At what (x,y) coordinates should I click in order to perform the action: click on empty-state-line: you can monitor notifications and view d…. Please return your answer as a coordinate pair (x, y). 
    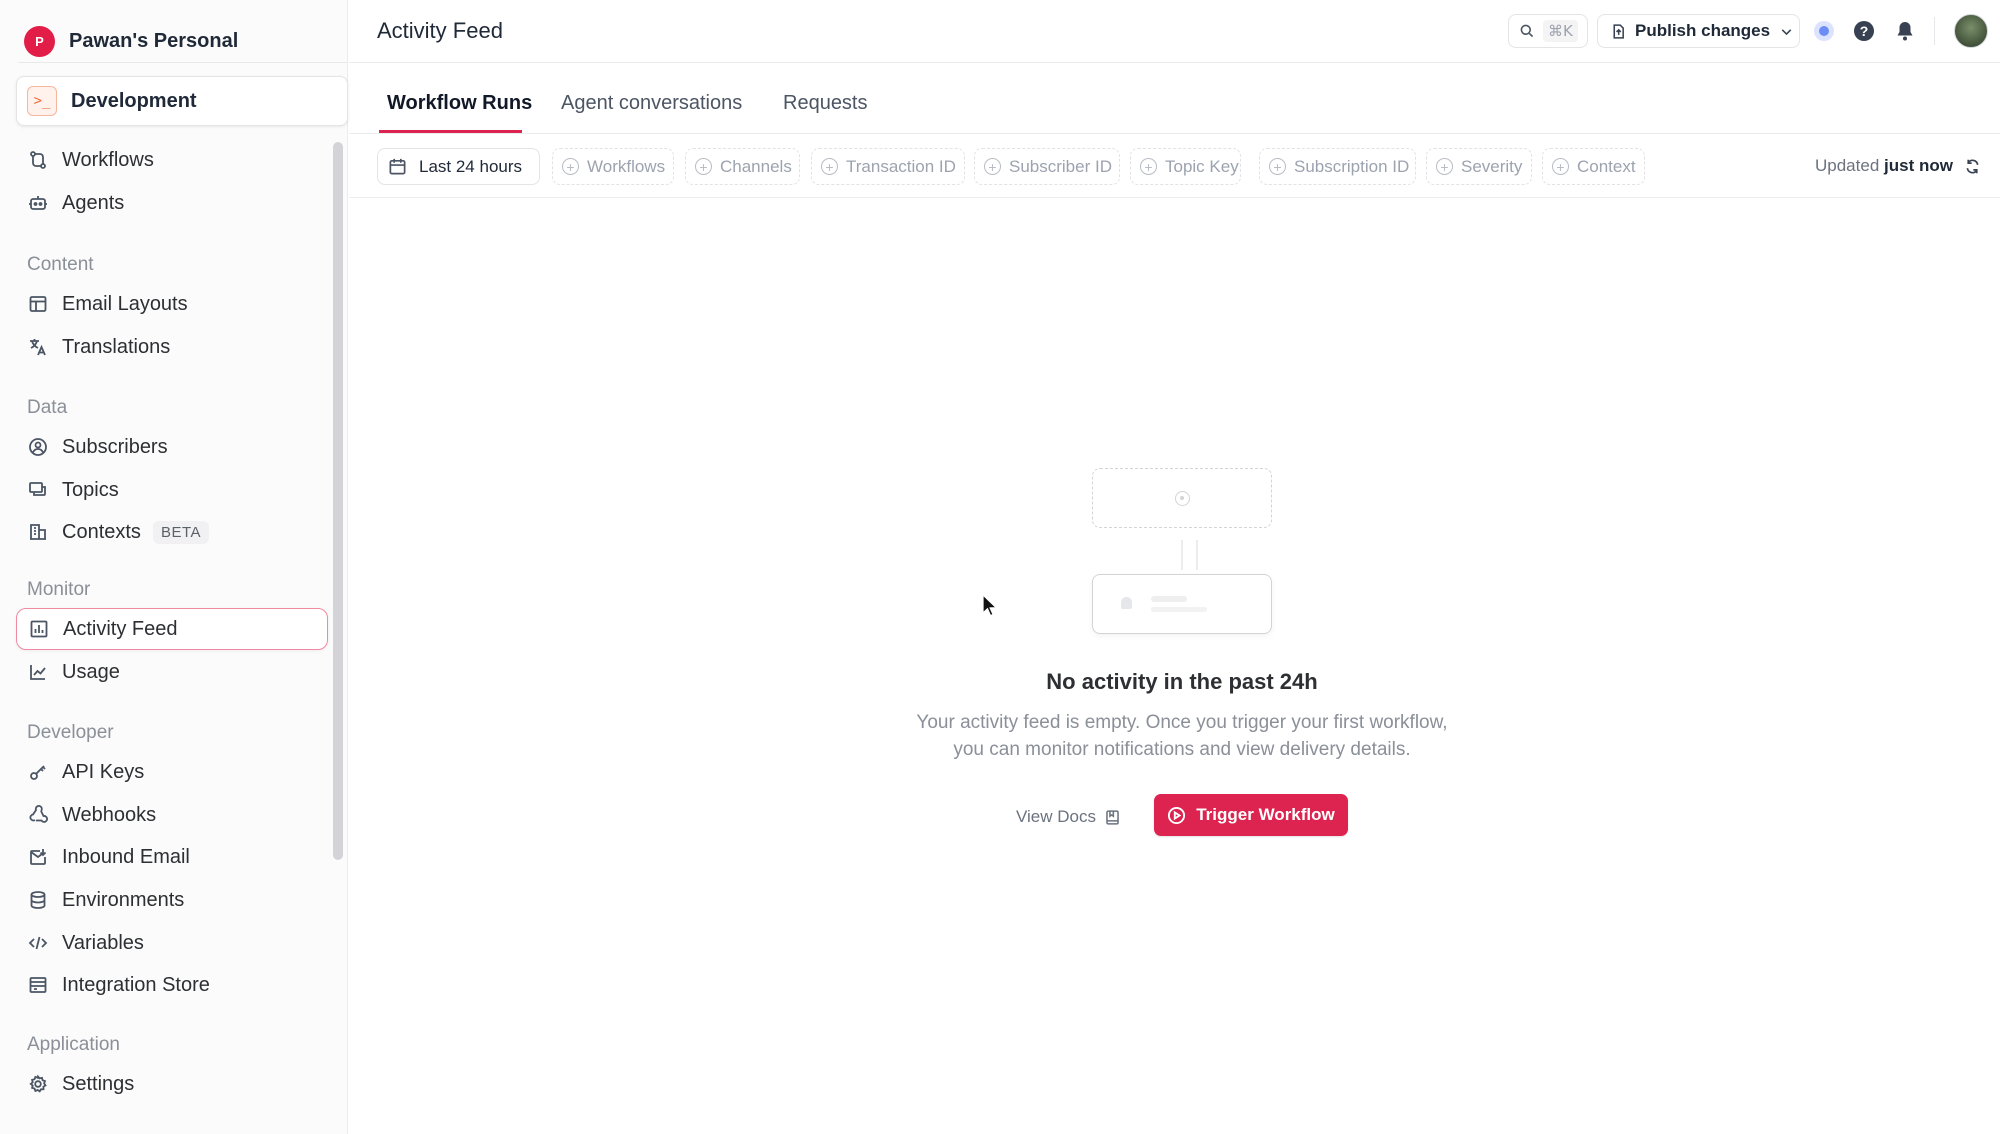
    Looking at the image, I should click on (1182, 749).